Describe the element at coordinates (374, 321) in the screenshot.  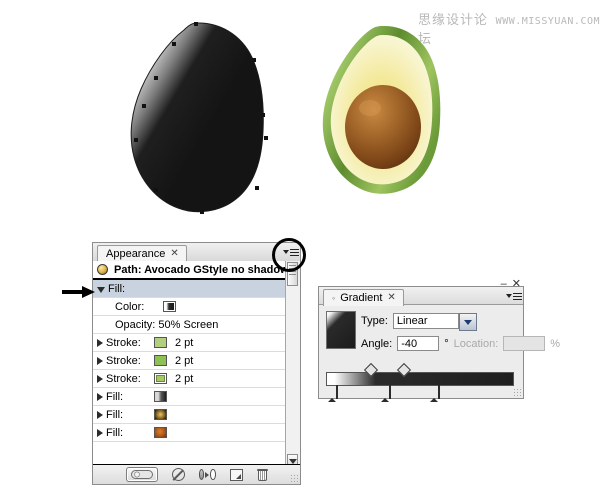
I see `gradient-type-label: Type:` at that location.